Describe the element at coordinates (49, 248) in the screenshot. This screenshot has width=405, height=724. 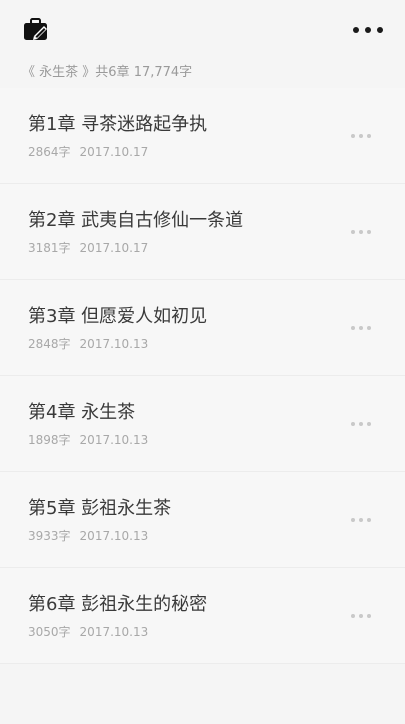
I see `chapter-word-count: 3181字` at that location.